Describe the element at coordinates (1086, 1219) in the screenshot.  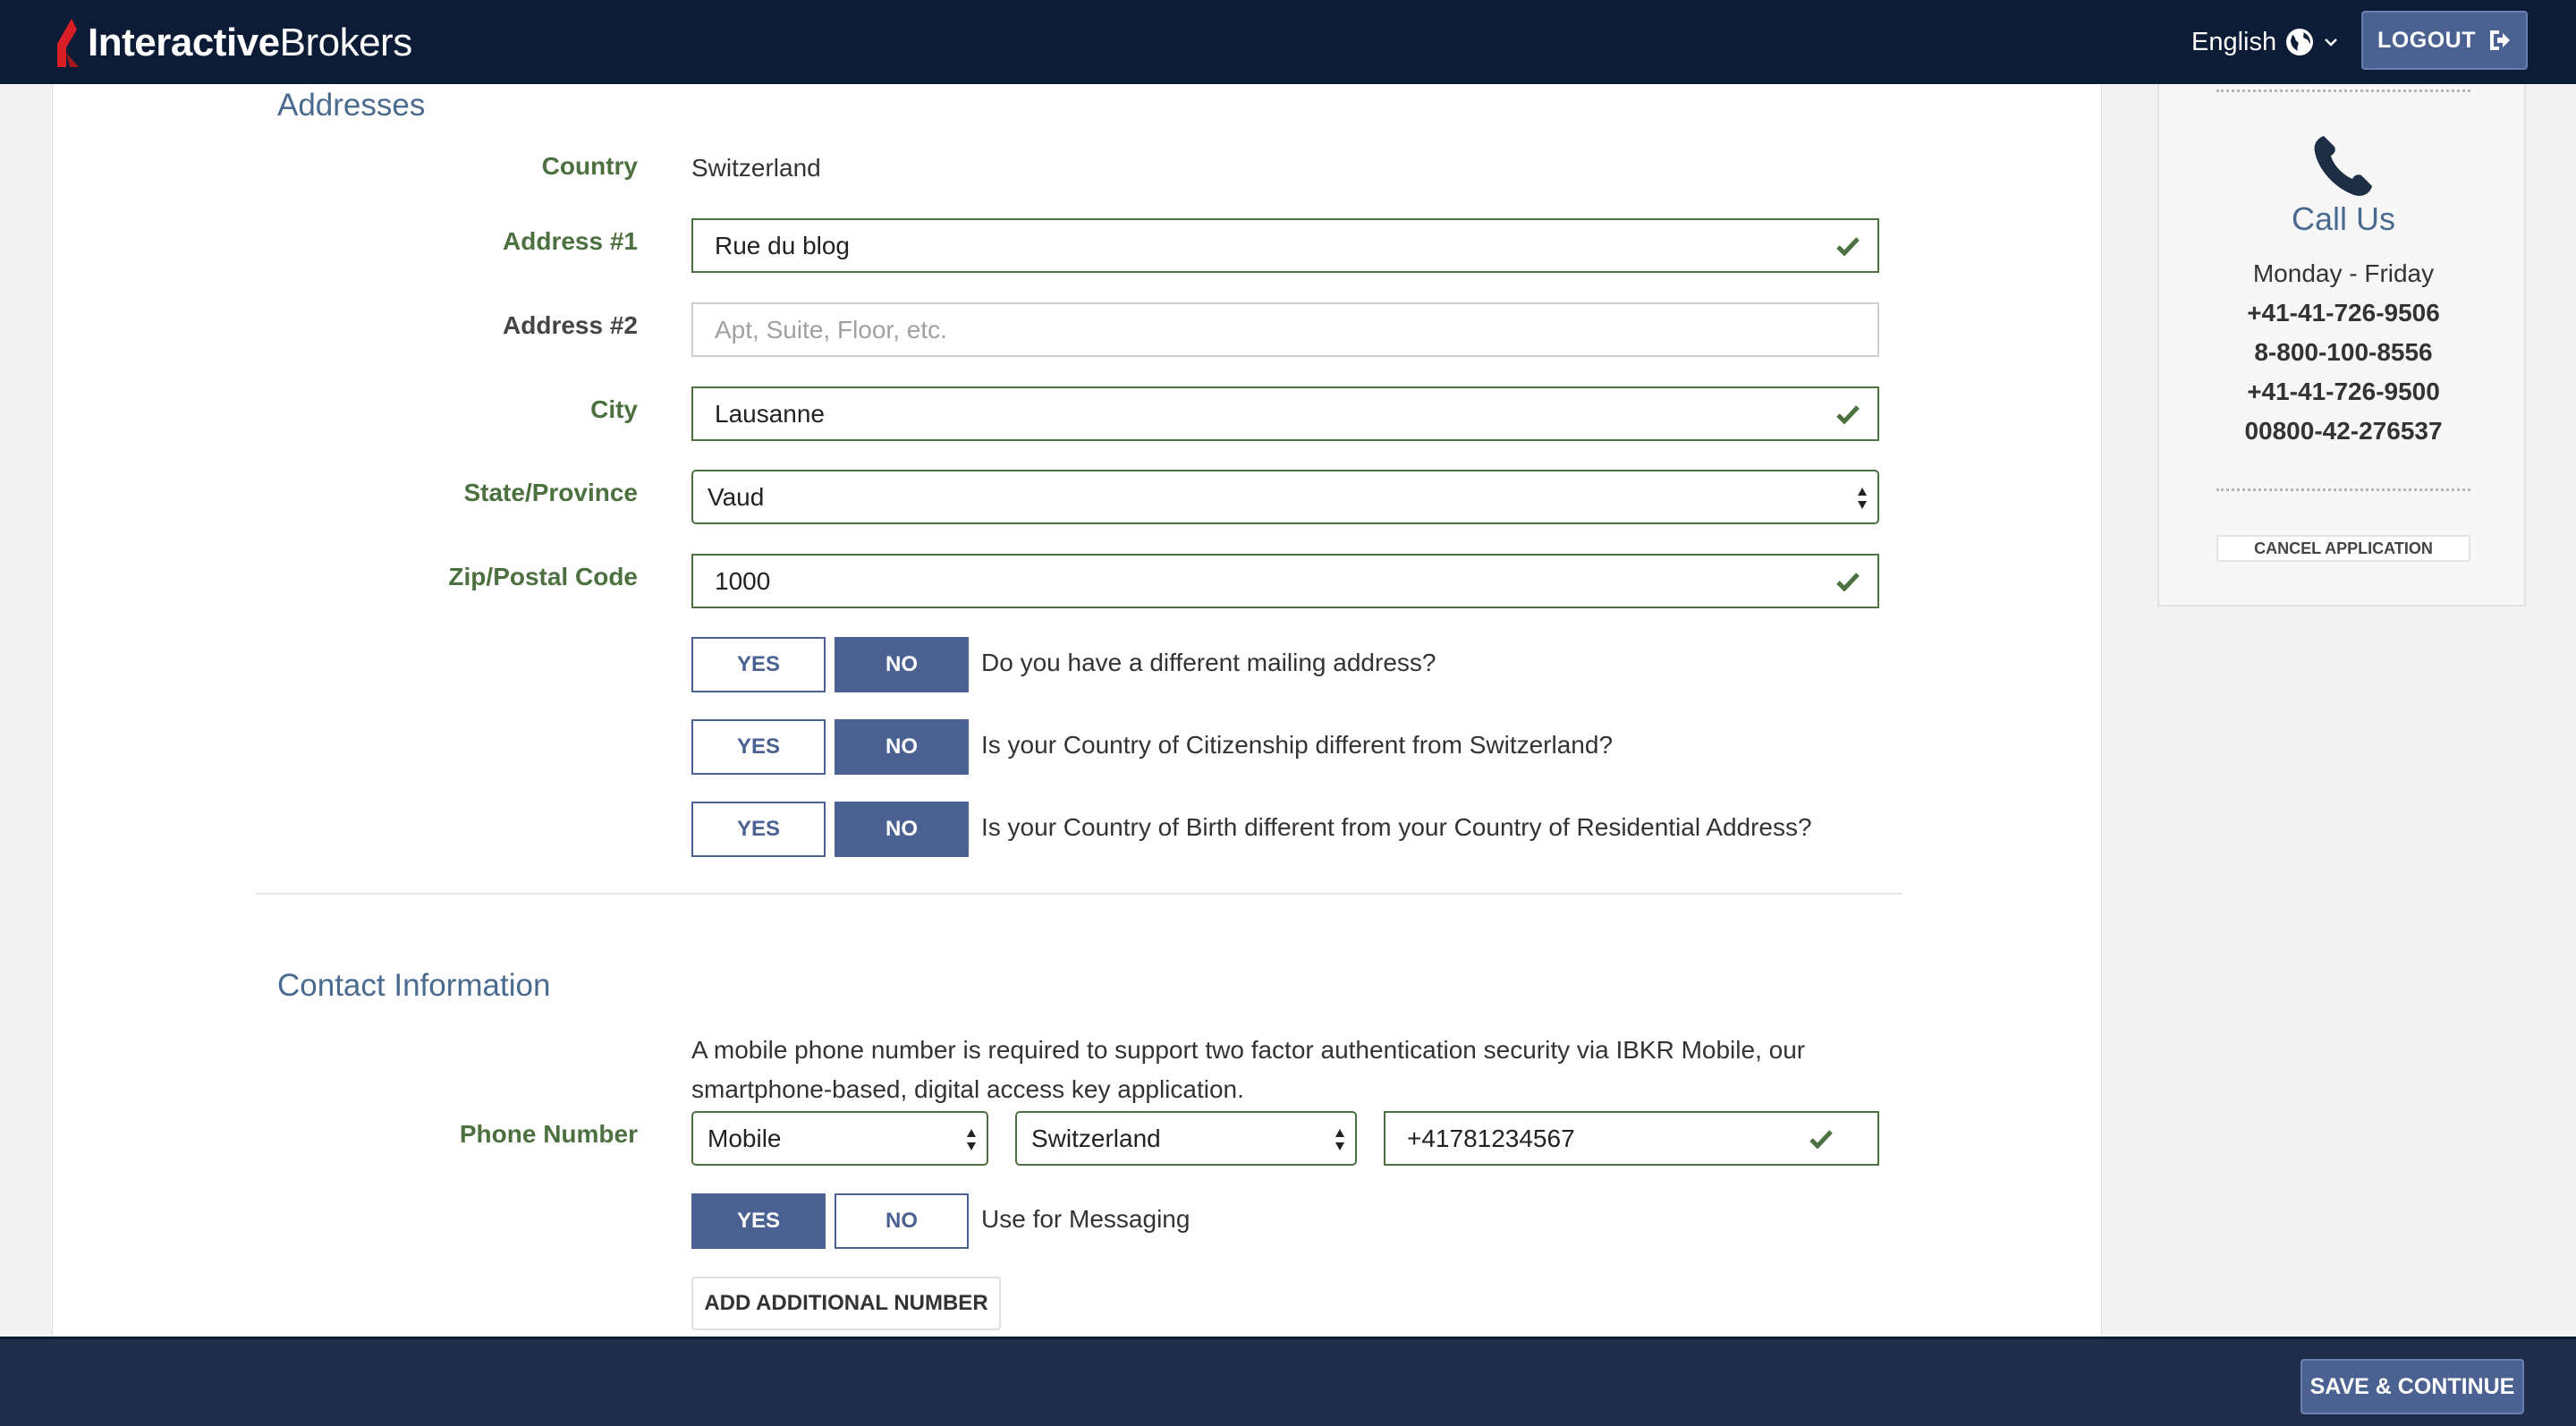
I see `messaging-question: Use for Messaging` at that location.